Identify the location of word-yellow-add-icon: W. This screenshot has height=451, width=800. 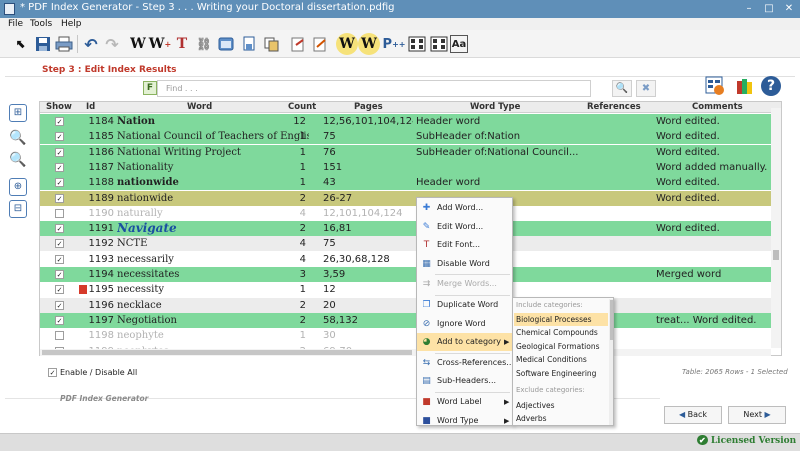
(369, 44).